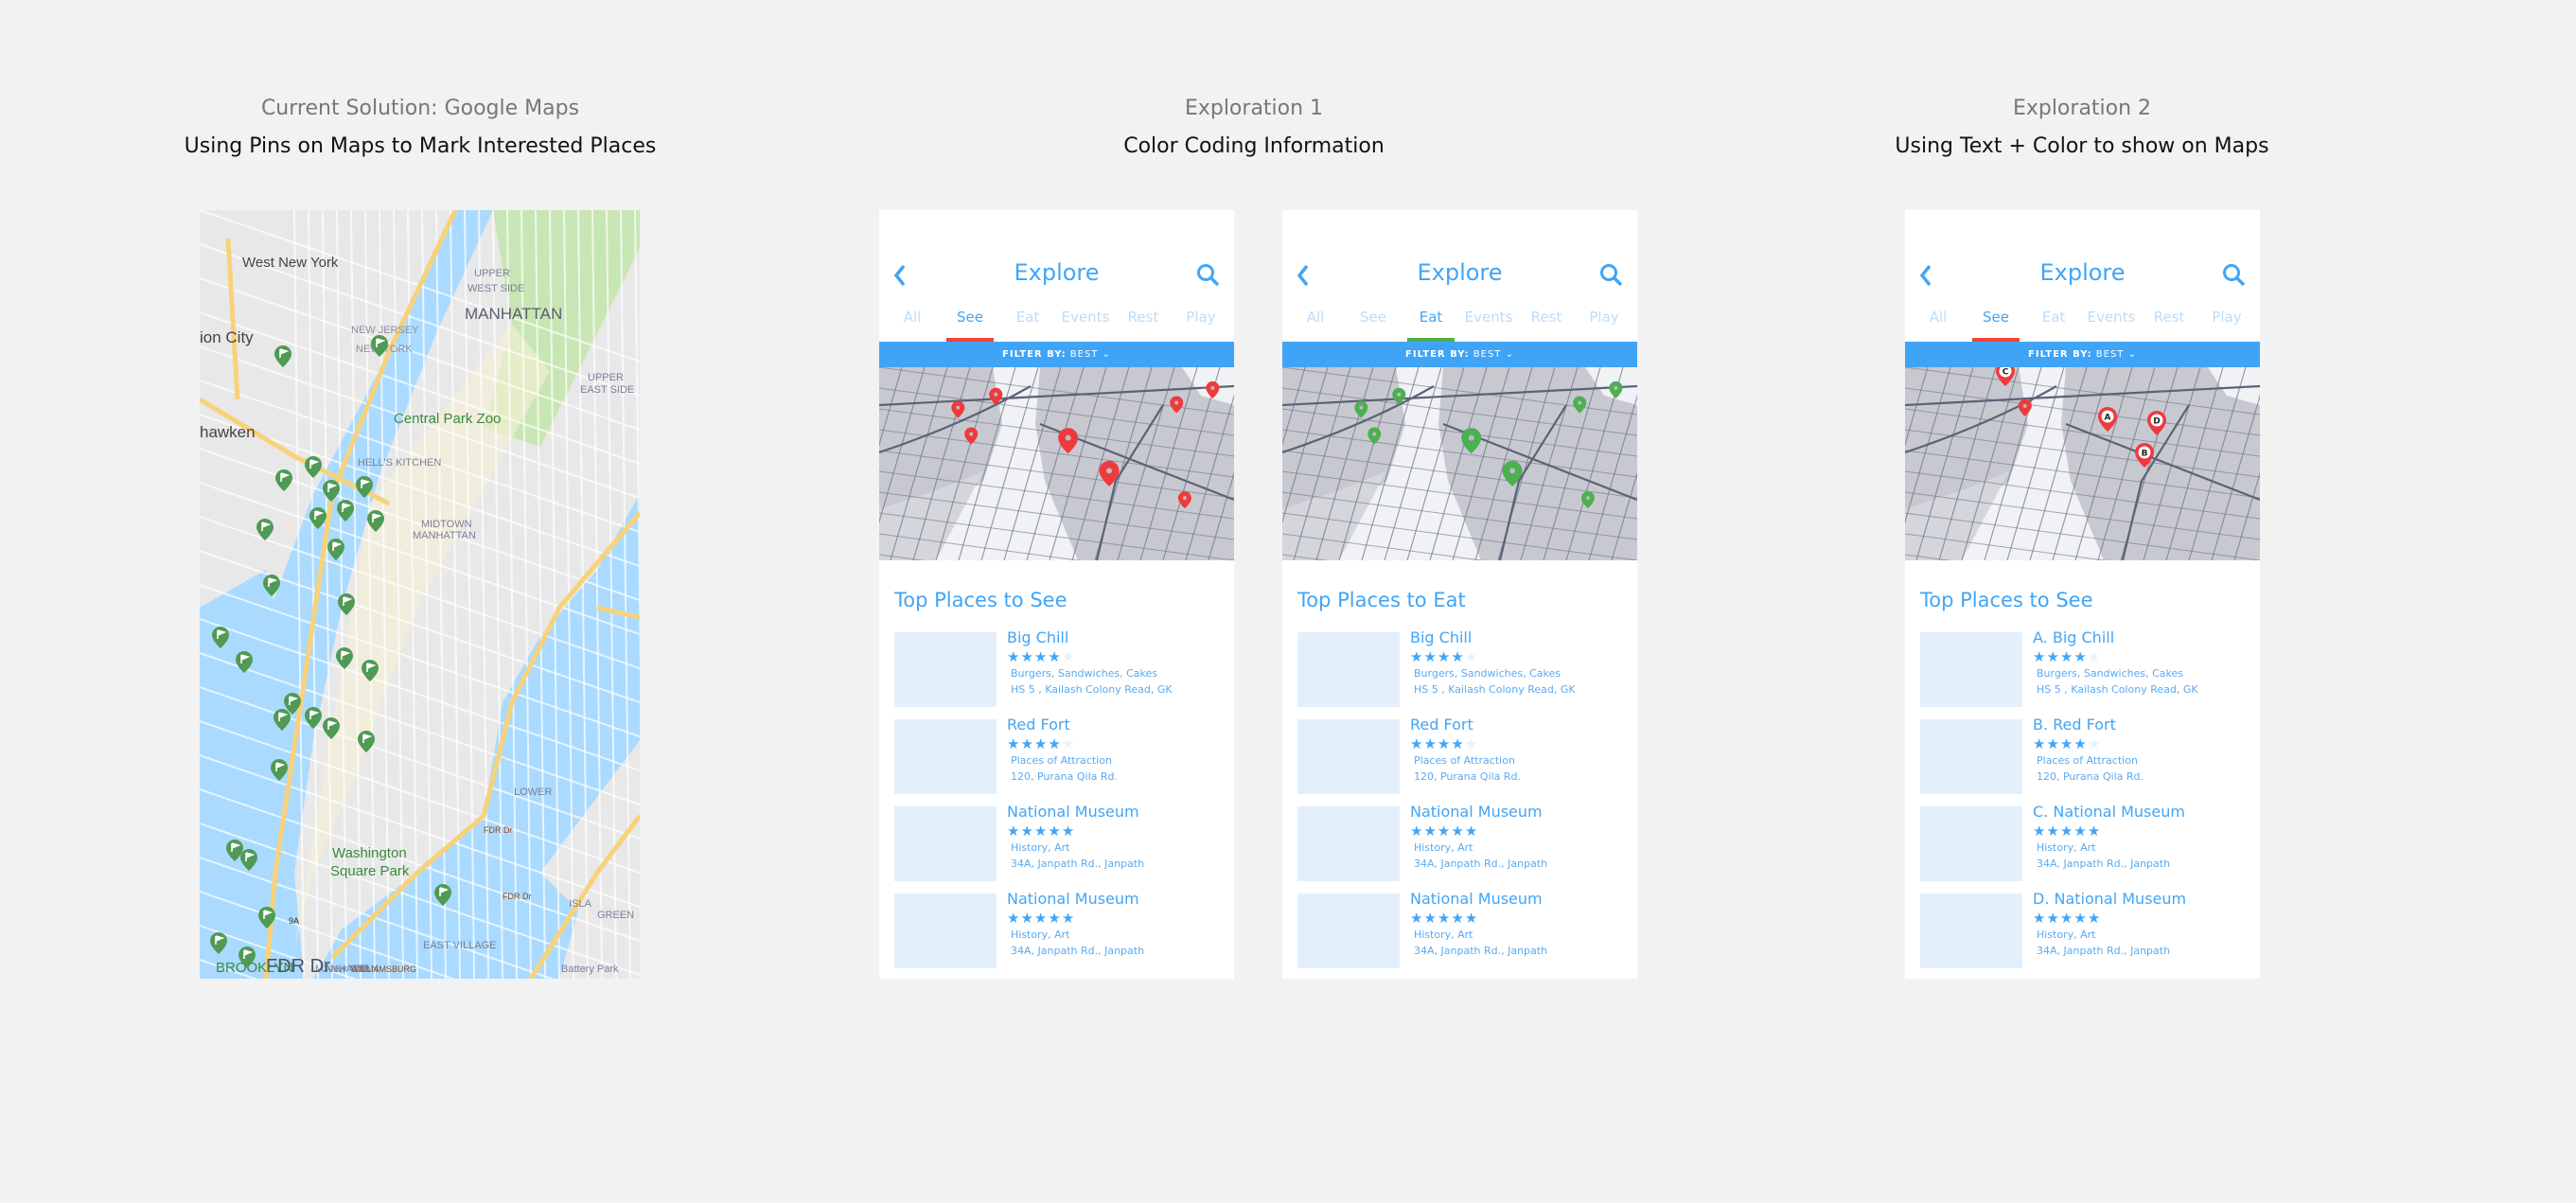 The height and width of the screenshot is (1203, 2576). I want to click on place-name: D. National Museum, so click(2109, 899).